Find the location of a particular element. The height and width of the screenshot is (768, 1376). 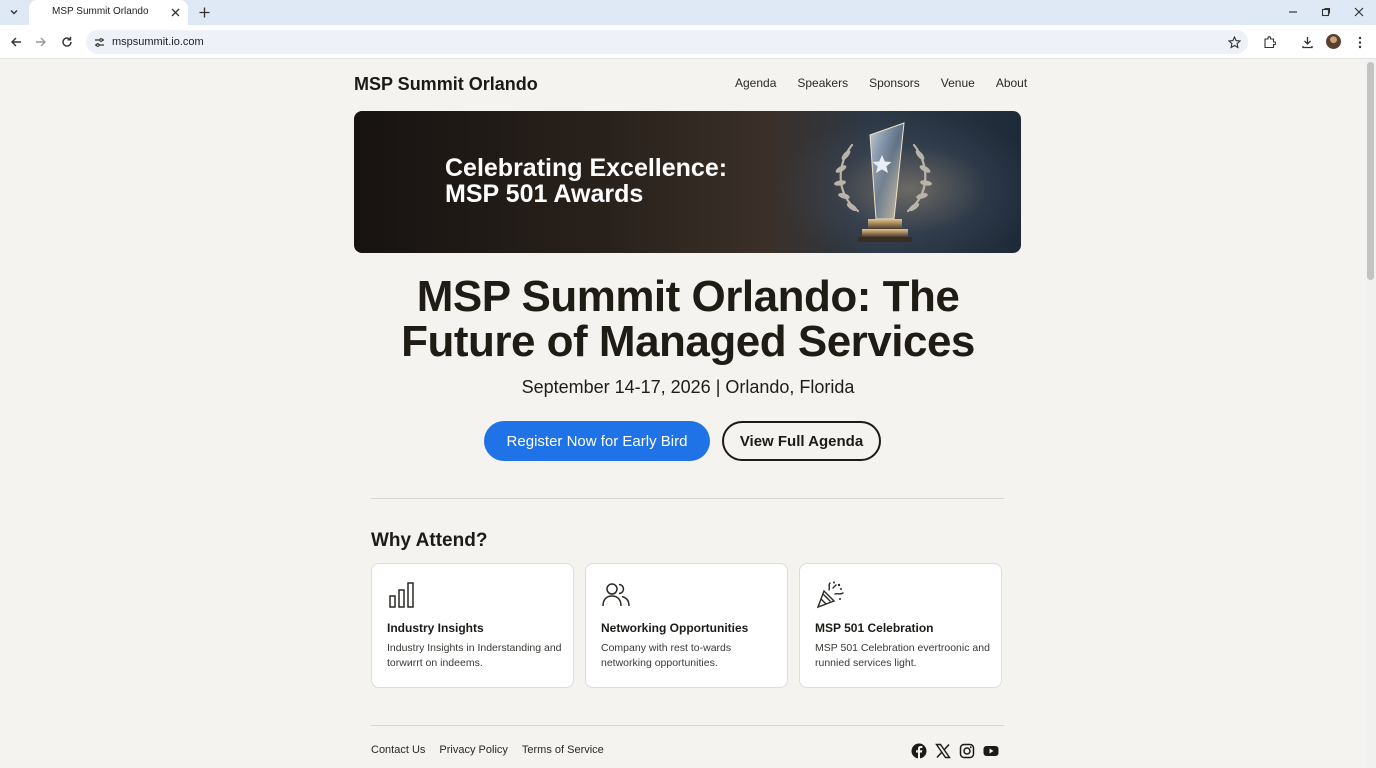

tab-search-chevron-icon is located at coordinates (14, 12).